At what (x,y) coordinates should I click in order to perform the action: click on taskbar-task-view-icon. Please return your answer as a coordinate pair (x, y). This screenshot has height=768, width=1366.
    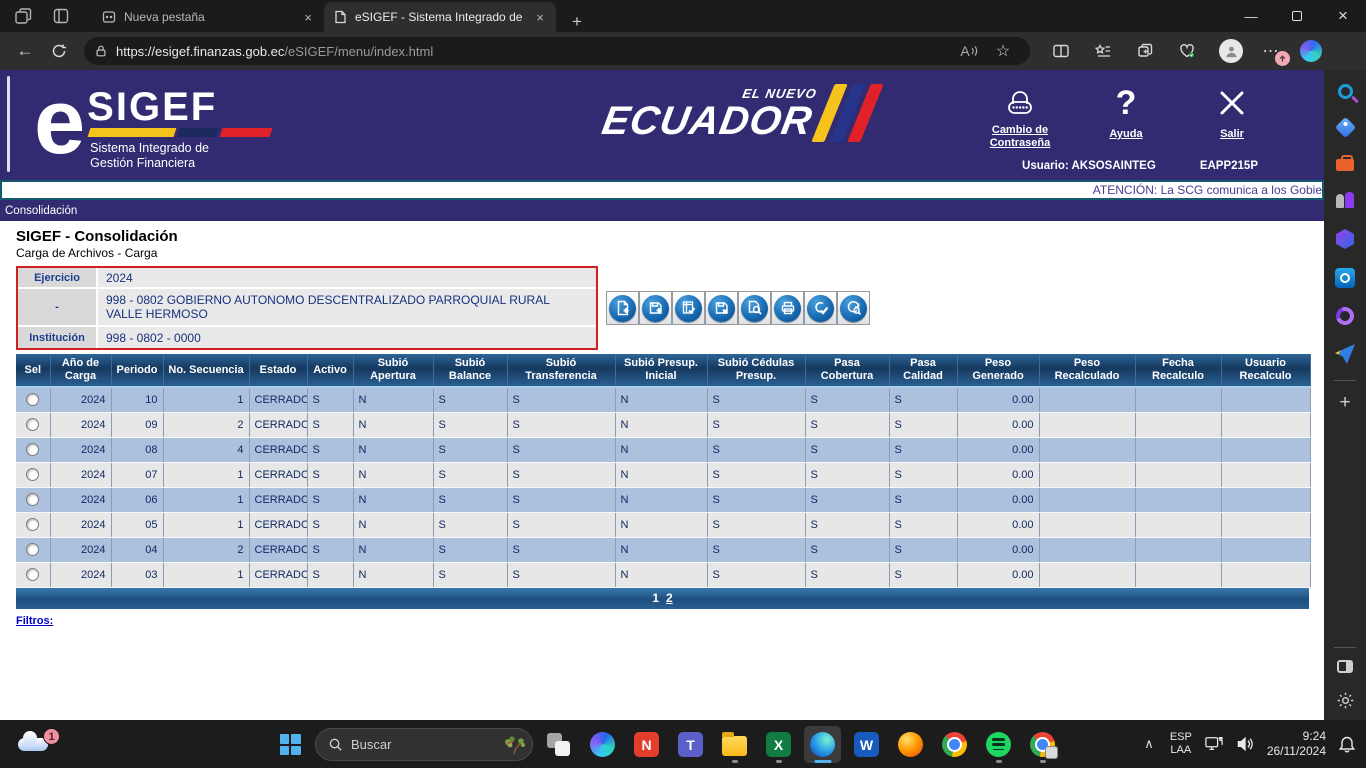
    Looking at the image, I should click on (558, 744).